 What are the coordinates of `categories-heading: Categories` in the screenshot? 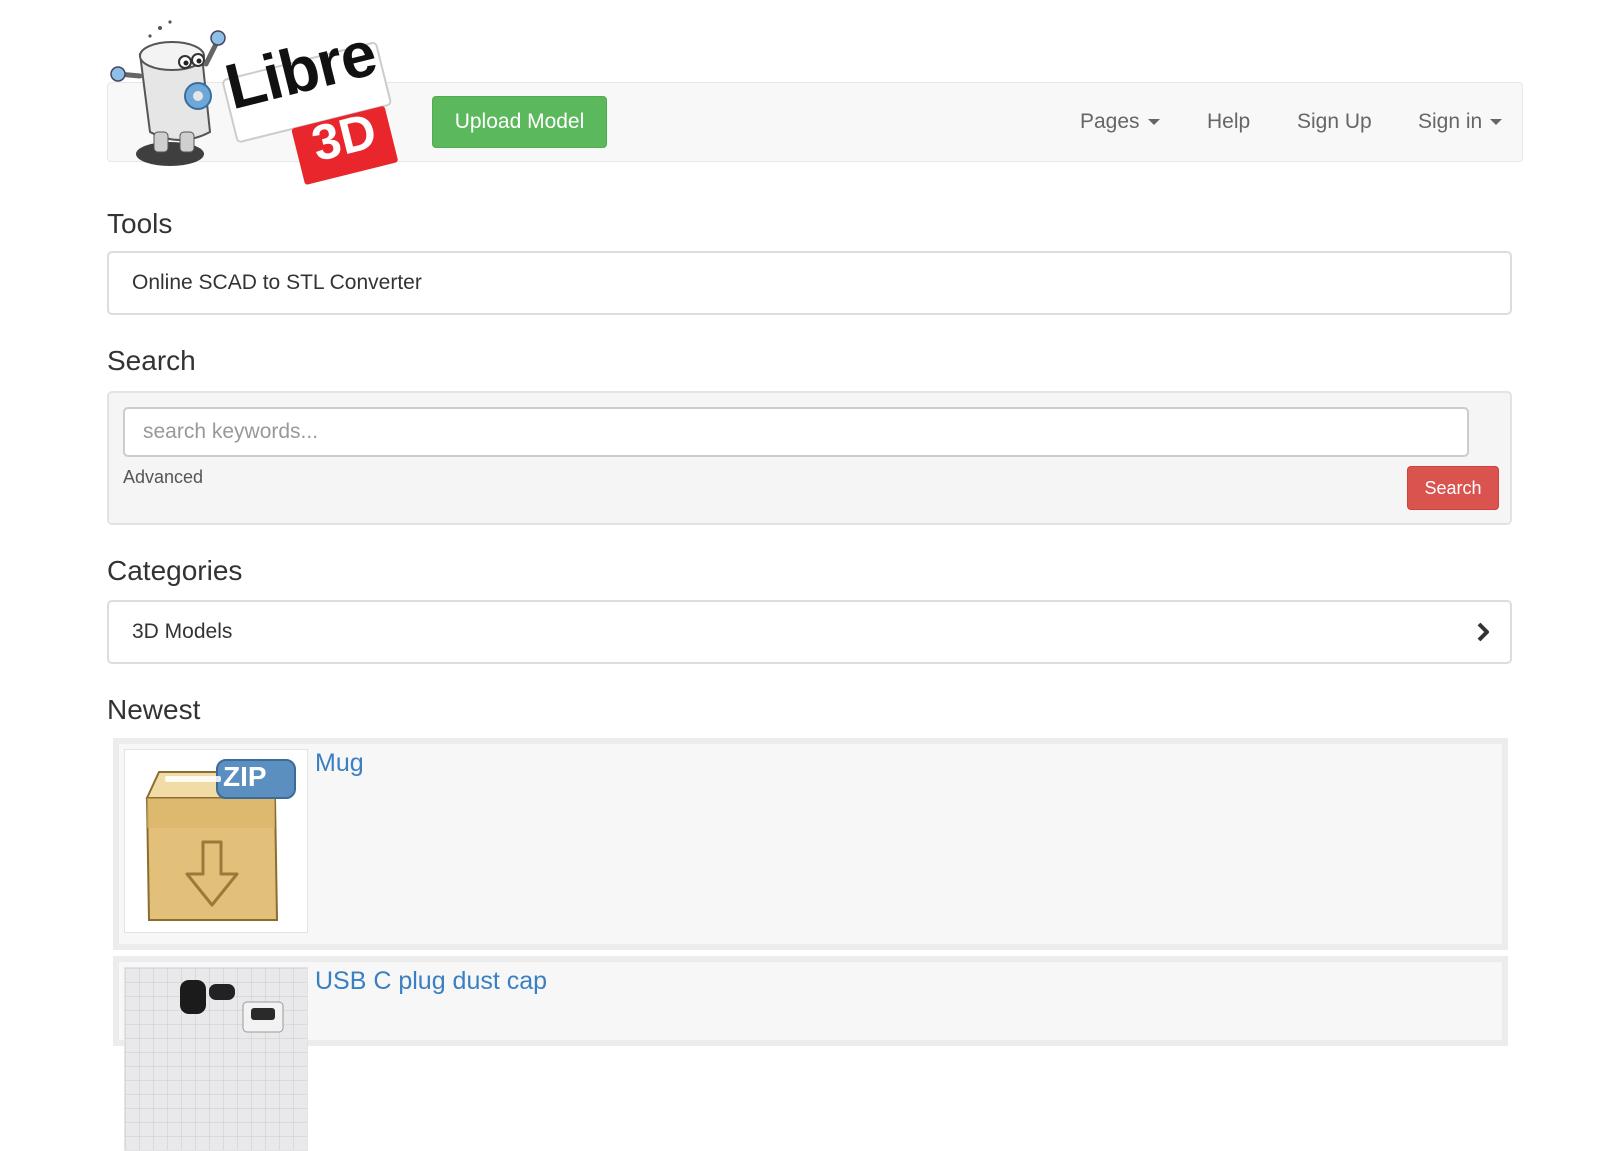 It's located at (175, 570).